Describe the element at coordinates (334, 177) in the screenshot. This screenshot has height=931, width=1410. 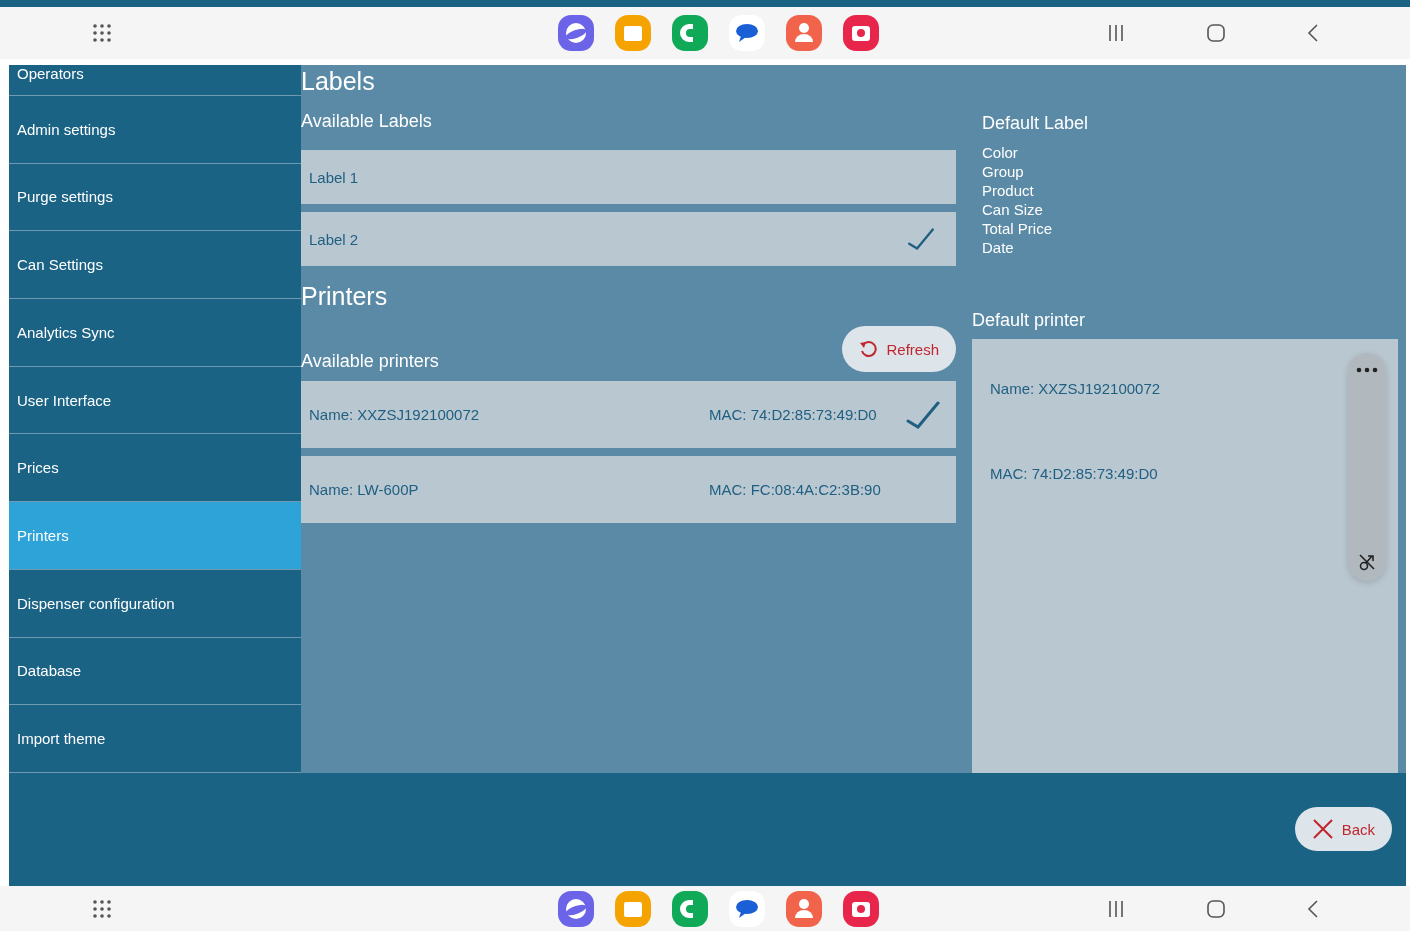
I see `label-name: Label 1` at that location.